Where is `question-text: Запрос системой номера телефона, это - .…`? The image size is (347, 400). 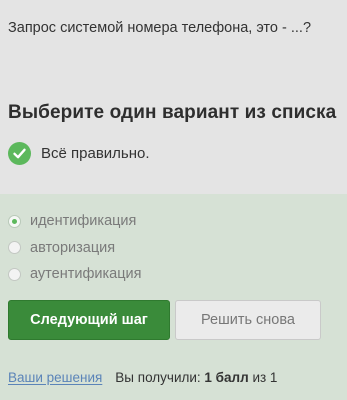
question-text: Запрос системой номера телефона, это - .… is located at coordinates (160, 28).